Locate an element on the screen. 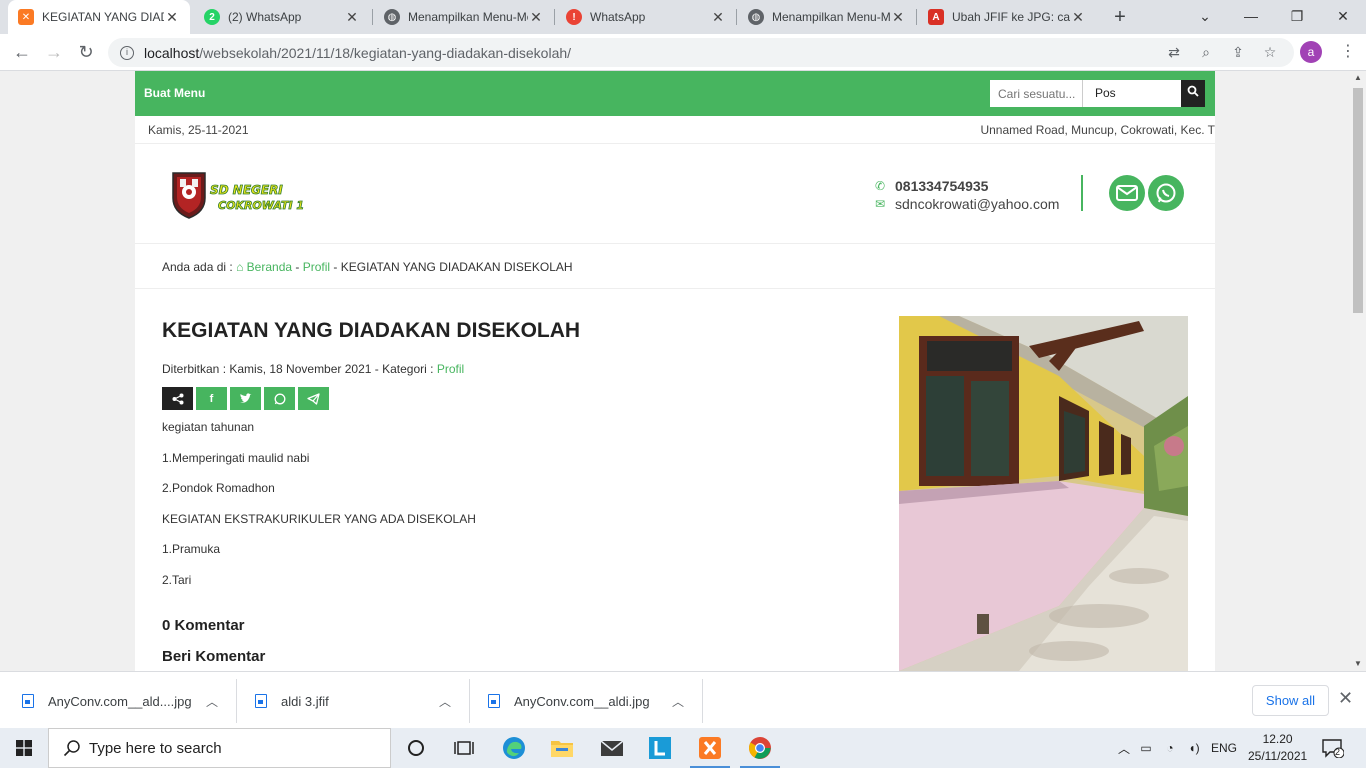 The image size is (1366, 768). facebook-icon: f is located at coordinates (211, 398).